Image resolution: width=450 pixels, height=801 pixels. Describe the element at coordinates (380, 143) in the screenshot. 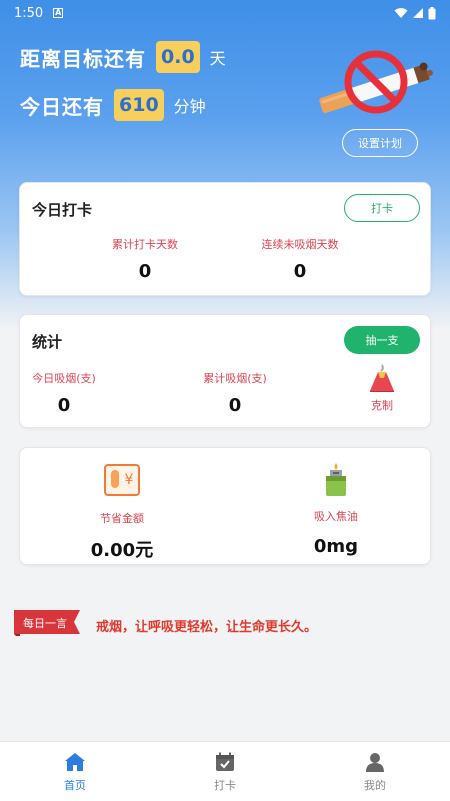

I see `set-plan-button: 设置计划` at that location.